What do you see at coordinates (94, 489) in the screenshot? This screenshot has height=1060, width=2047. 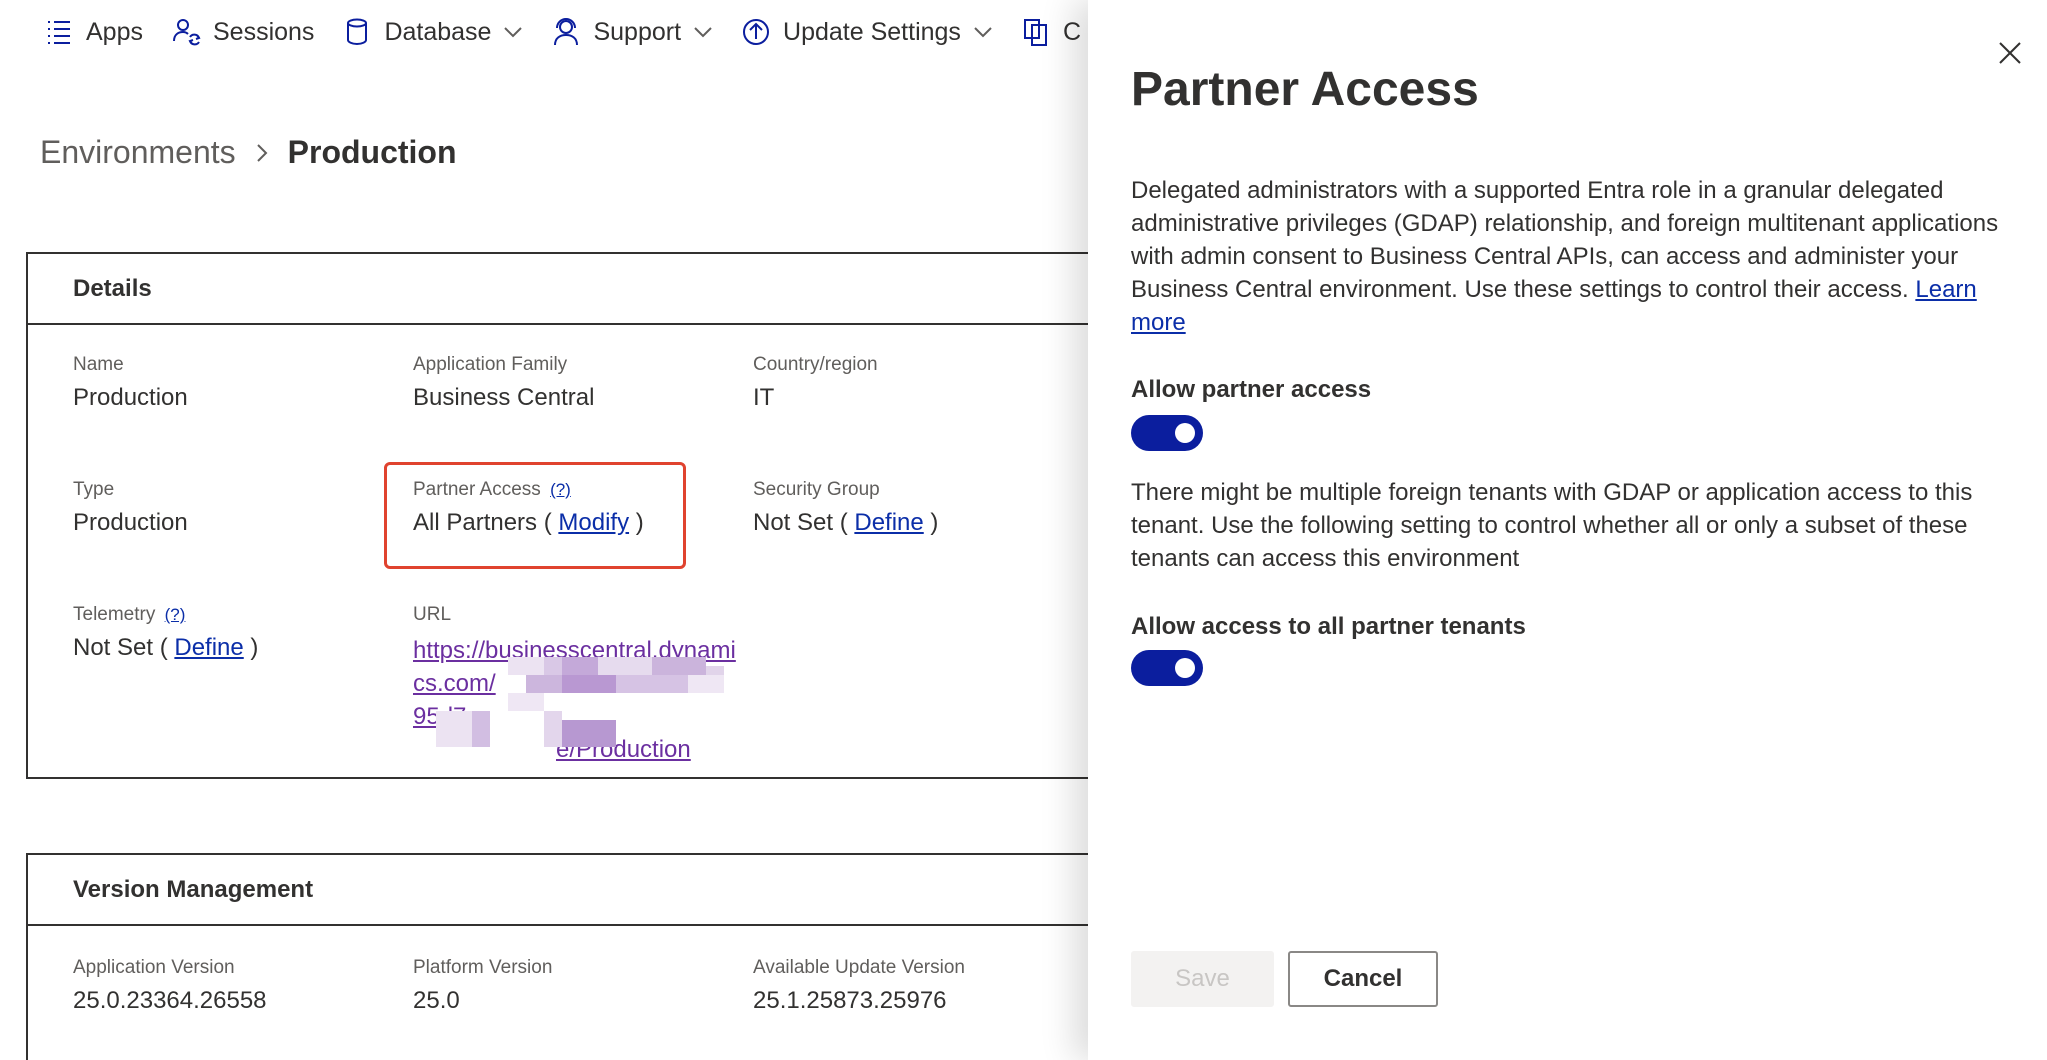 I see `type-label: Type` at bounding box center [94, 489].